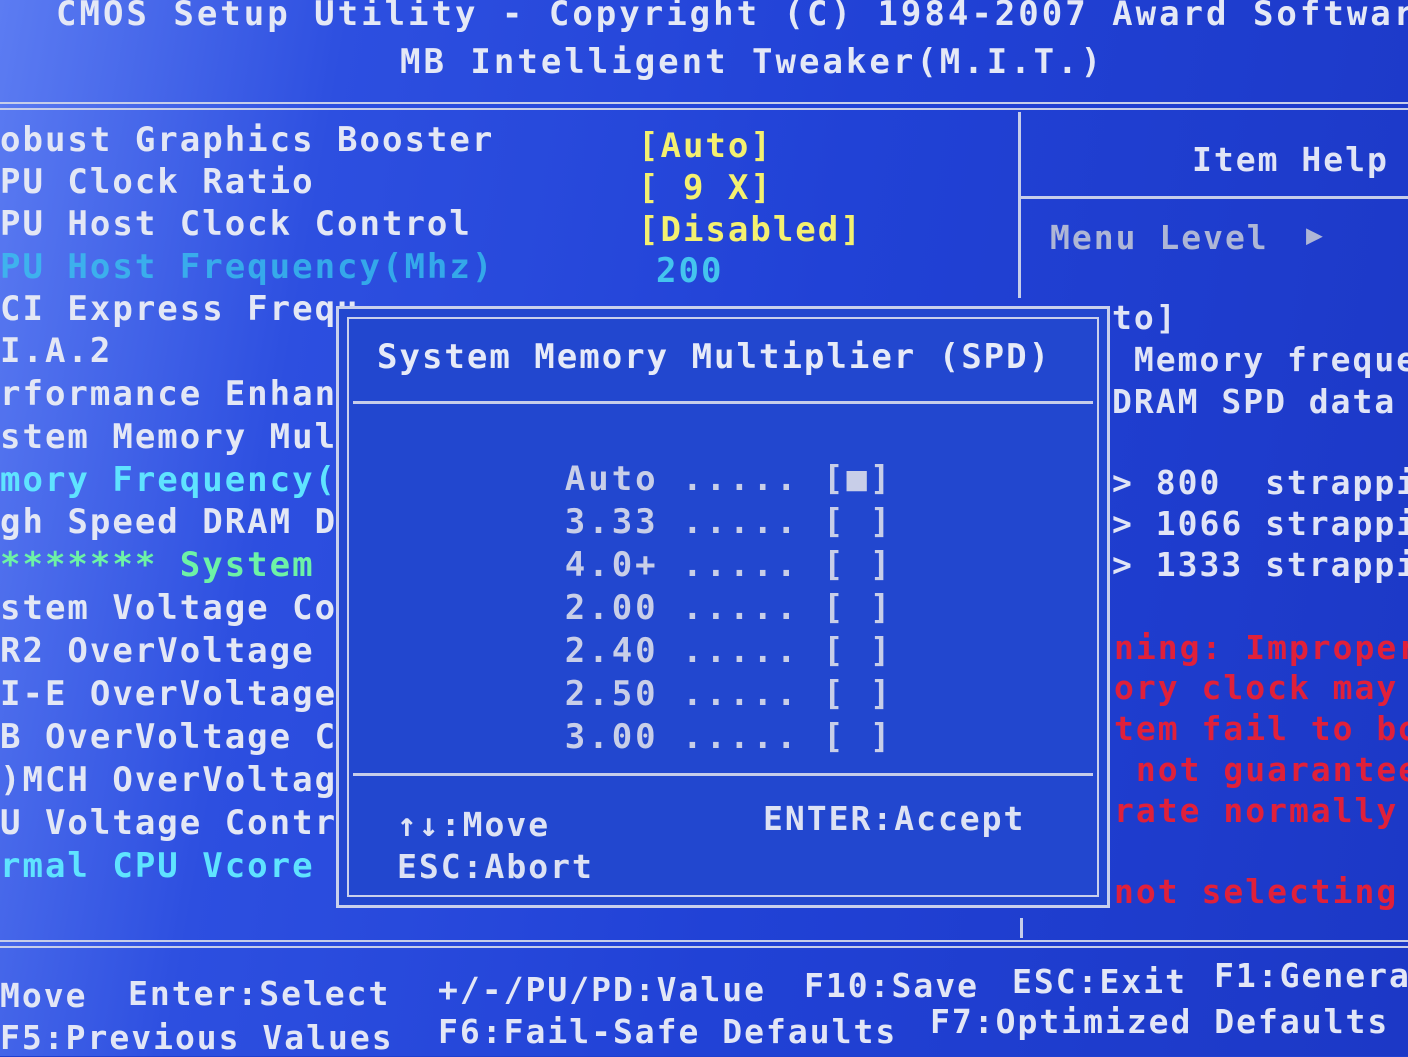  What do you see at coordinates (690, 271) in the screenshot?
I see `setting-value-cpu-host-frequency: 200` at bounding box center [690, 271].